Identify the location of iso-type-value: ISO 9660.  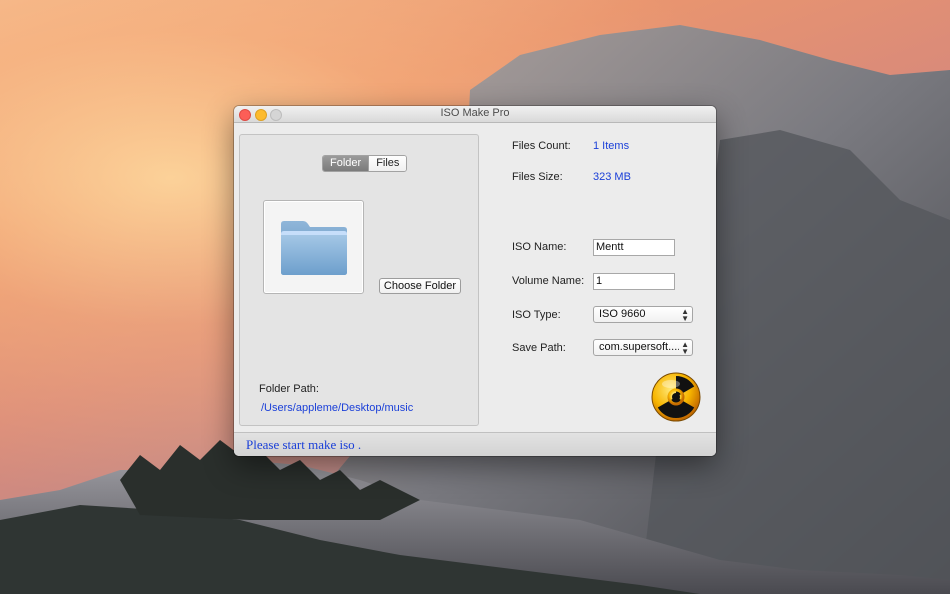
(622, 314).